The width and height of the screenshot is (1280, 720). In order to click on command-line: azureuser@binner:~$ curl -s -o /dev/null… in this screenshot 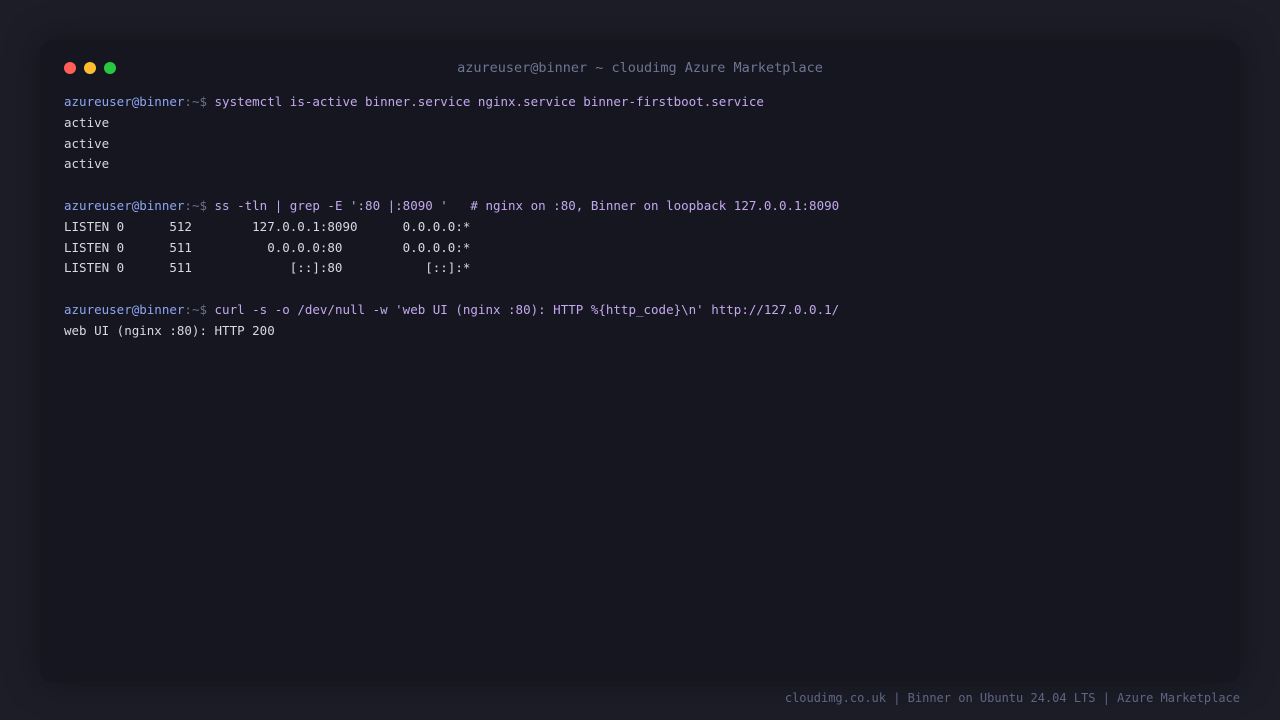, I will do `click(644, 310)`.